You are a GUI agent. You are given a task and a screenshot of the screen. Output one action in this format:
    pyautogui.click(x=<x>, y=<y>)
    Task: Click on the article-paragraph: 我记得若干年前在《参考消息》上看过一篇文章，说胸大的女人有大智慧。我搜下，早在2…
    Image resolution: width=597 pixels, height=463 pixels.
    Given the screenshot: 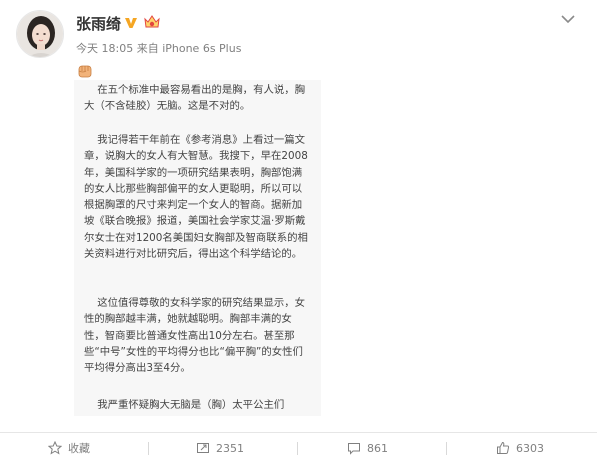 What is the action you would take?
    pyautogui.click(x=196, y=197)
    